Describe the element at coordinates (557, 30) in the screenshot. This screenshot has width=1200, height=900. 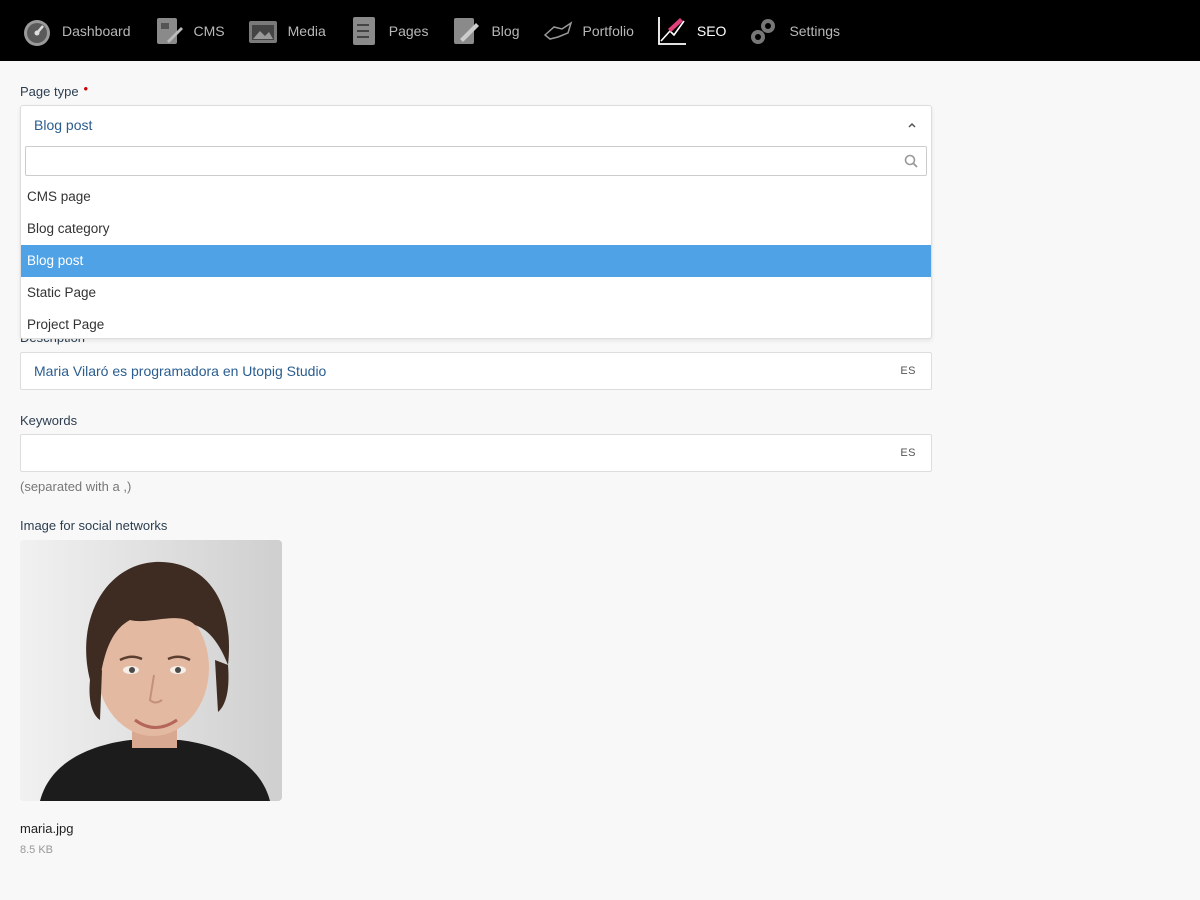
I see `portfolio-icon` at that location.